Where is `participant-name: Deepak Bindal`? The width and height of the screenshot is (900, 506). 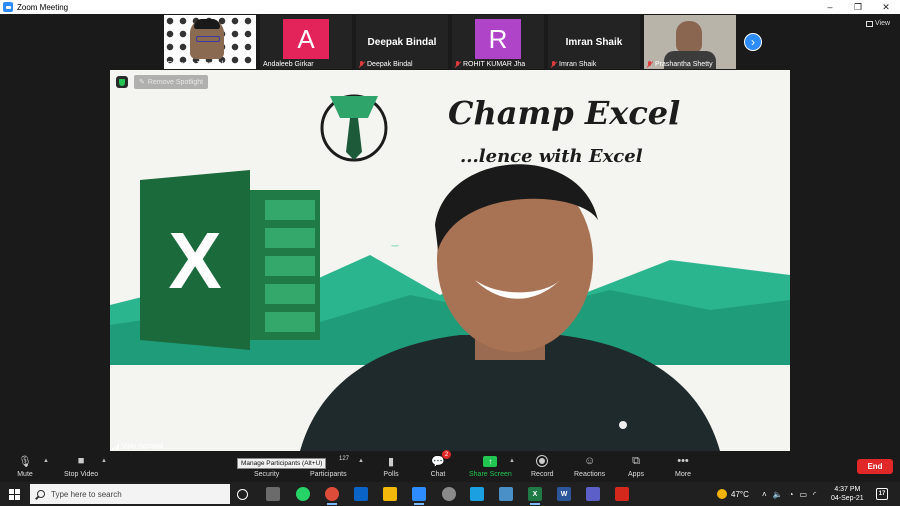
participant-name: Deepak Bindal is located at coordinates (386, 64).